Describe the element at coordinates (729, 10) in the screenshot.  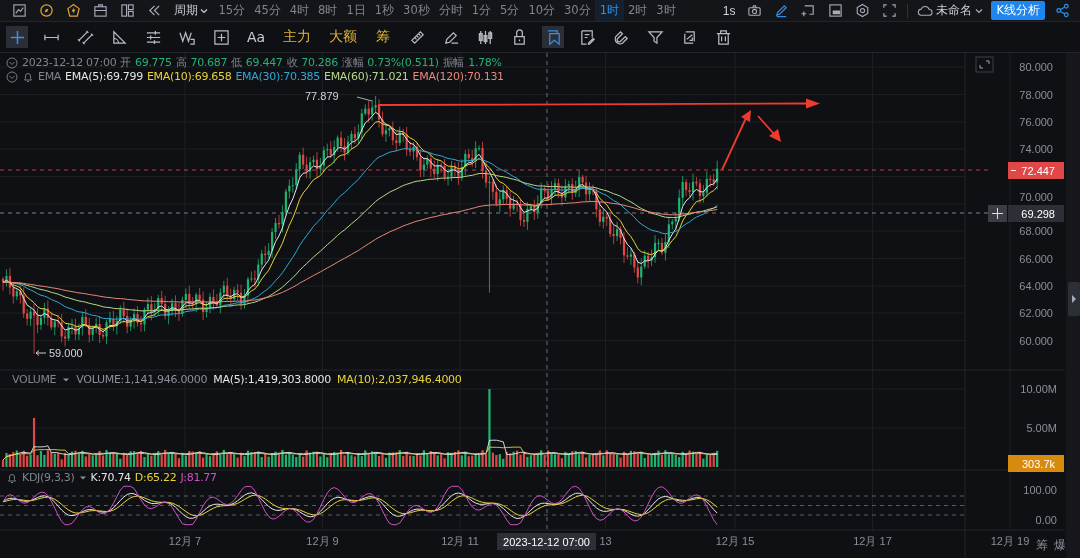
I see `refresh-rate-label: 1s` at that location.